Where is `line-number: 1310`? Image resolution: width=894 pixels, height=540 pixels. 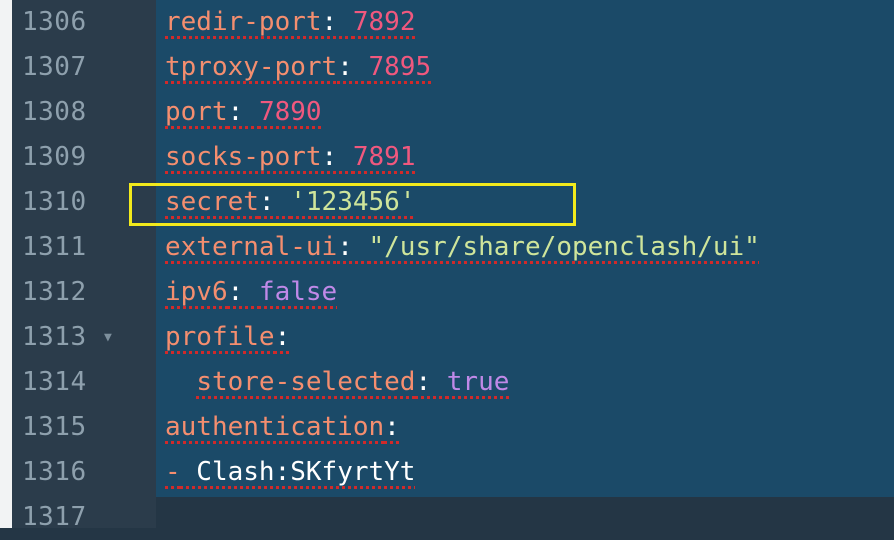 line-number: 1310 is located at coordinates (54, 202).